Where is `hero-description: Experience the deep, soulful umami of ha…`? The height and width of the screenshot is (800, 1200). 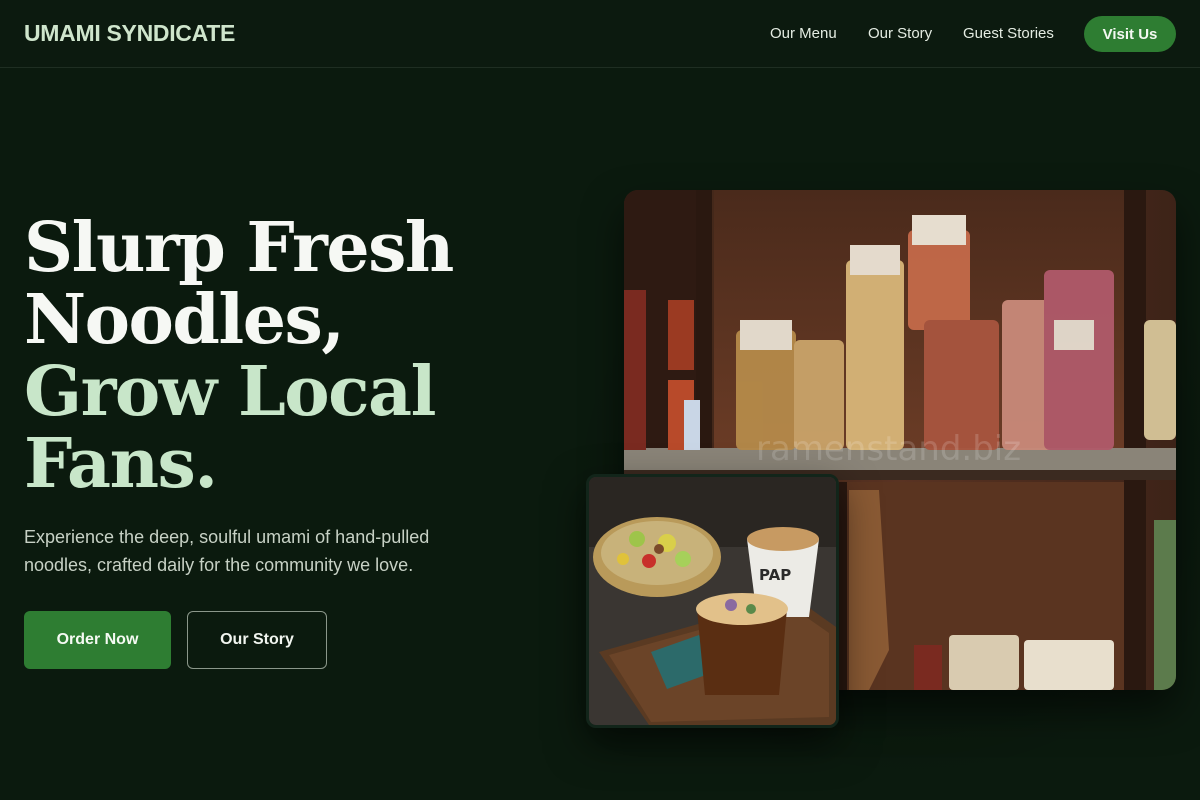
hero-description: Experience the deep, soulful umami of ha… is located at coordinates (227, 551).